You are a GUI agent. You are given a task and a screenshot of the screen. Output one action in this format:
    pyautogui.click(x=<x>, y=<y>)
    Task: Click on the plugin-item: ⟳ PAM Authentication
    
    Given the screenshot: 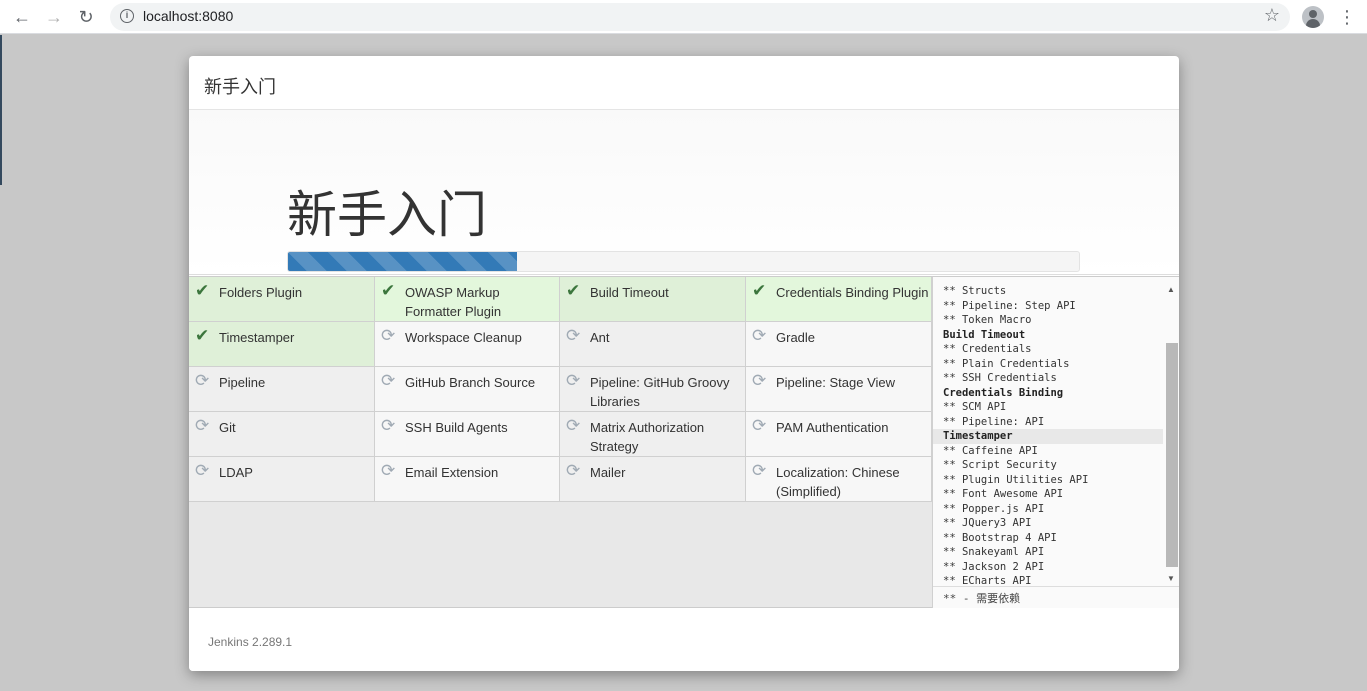 What is the action you would take?
    pyautogui.click(x=839, y=434)
    